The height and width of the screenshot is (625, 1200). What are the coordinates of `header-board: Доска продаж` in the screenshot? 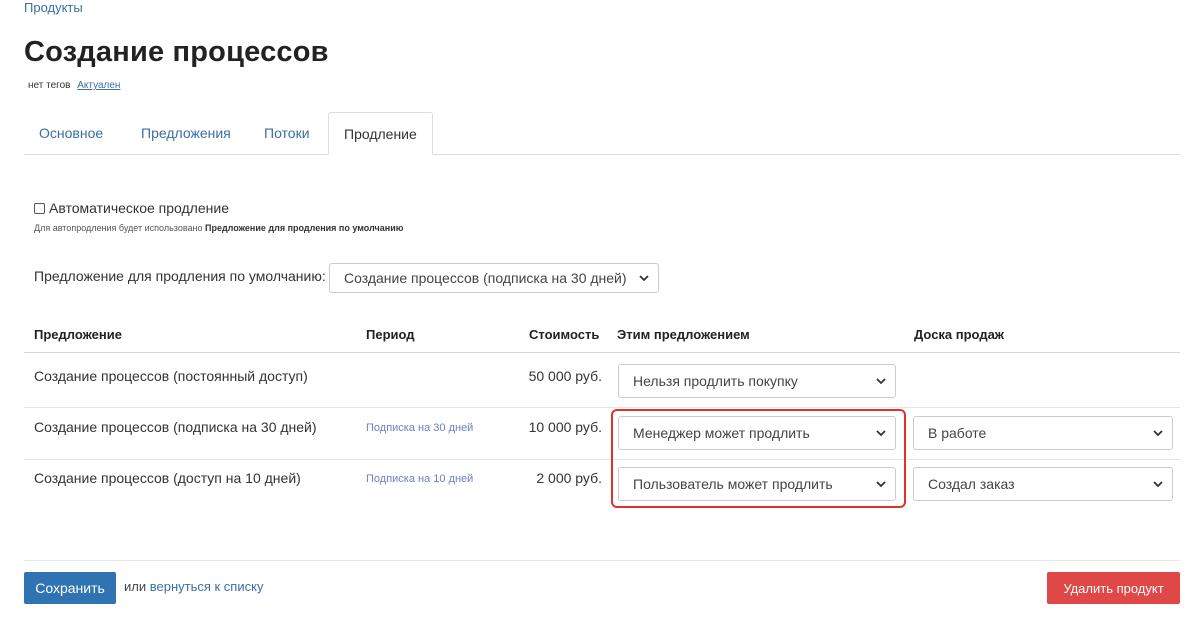 It's located at (959, 334).